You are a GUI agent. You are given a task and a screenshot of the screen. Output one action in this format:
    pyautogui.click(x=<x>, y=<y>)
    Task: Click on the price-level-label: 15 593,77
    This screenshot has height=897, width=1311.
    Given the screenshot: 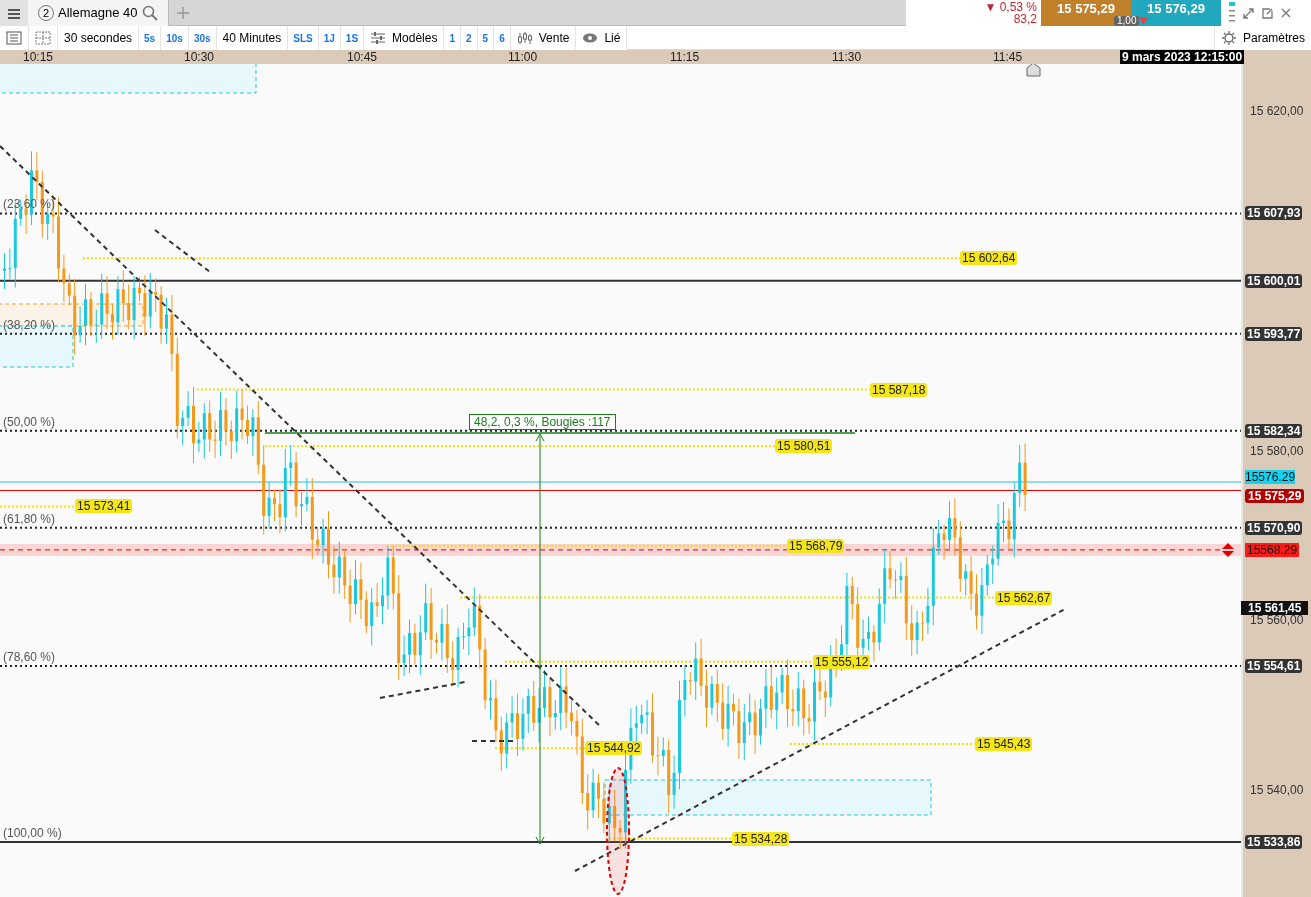 What is the action you would take?
    pyautogui.click(x=1274, y=333)
    